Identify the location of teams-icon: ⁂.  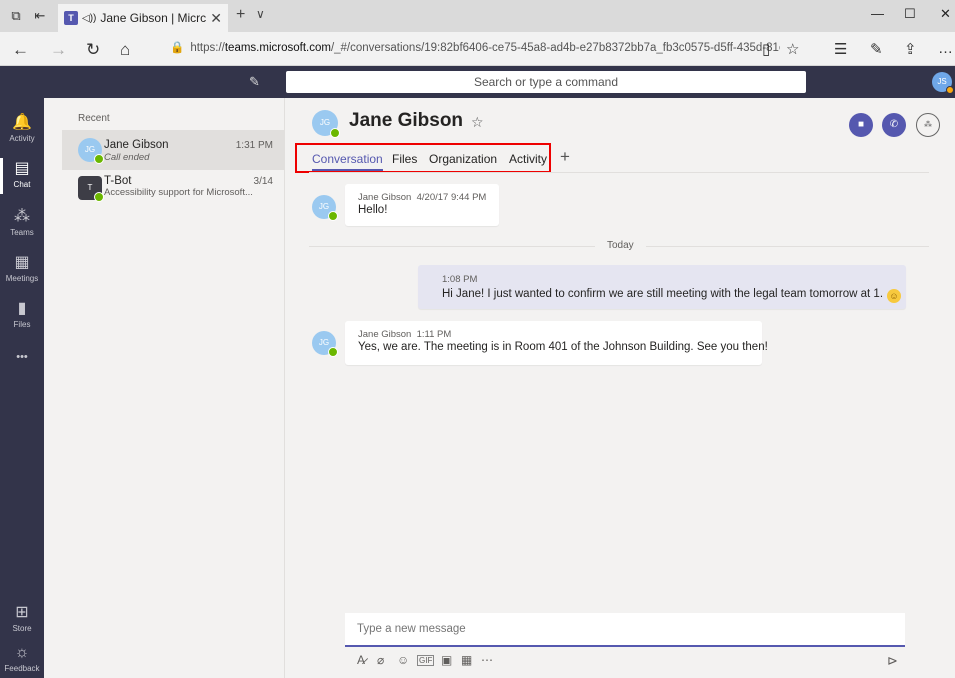
(22, 216).